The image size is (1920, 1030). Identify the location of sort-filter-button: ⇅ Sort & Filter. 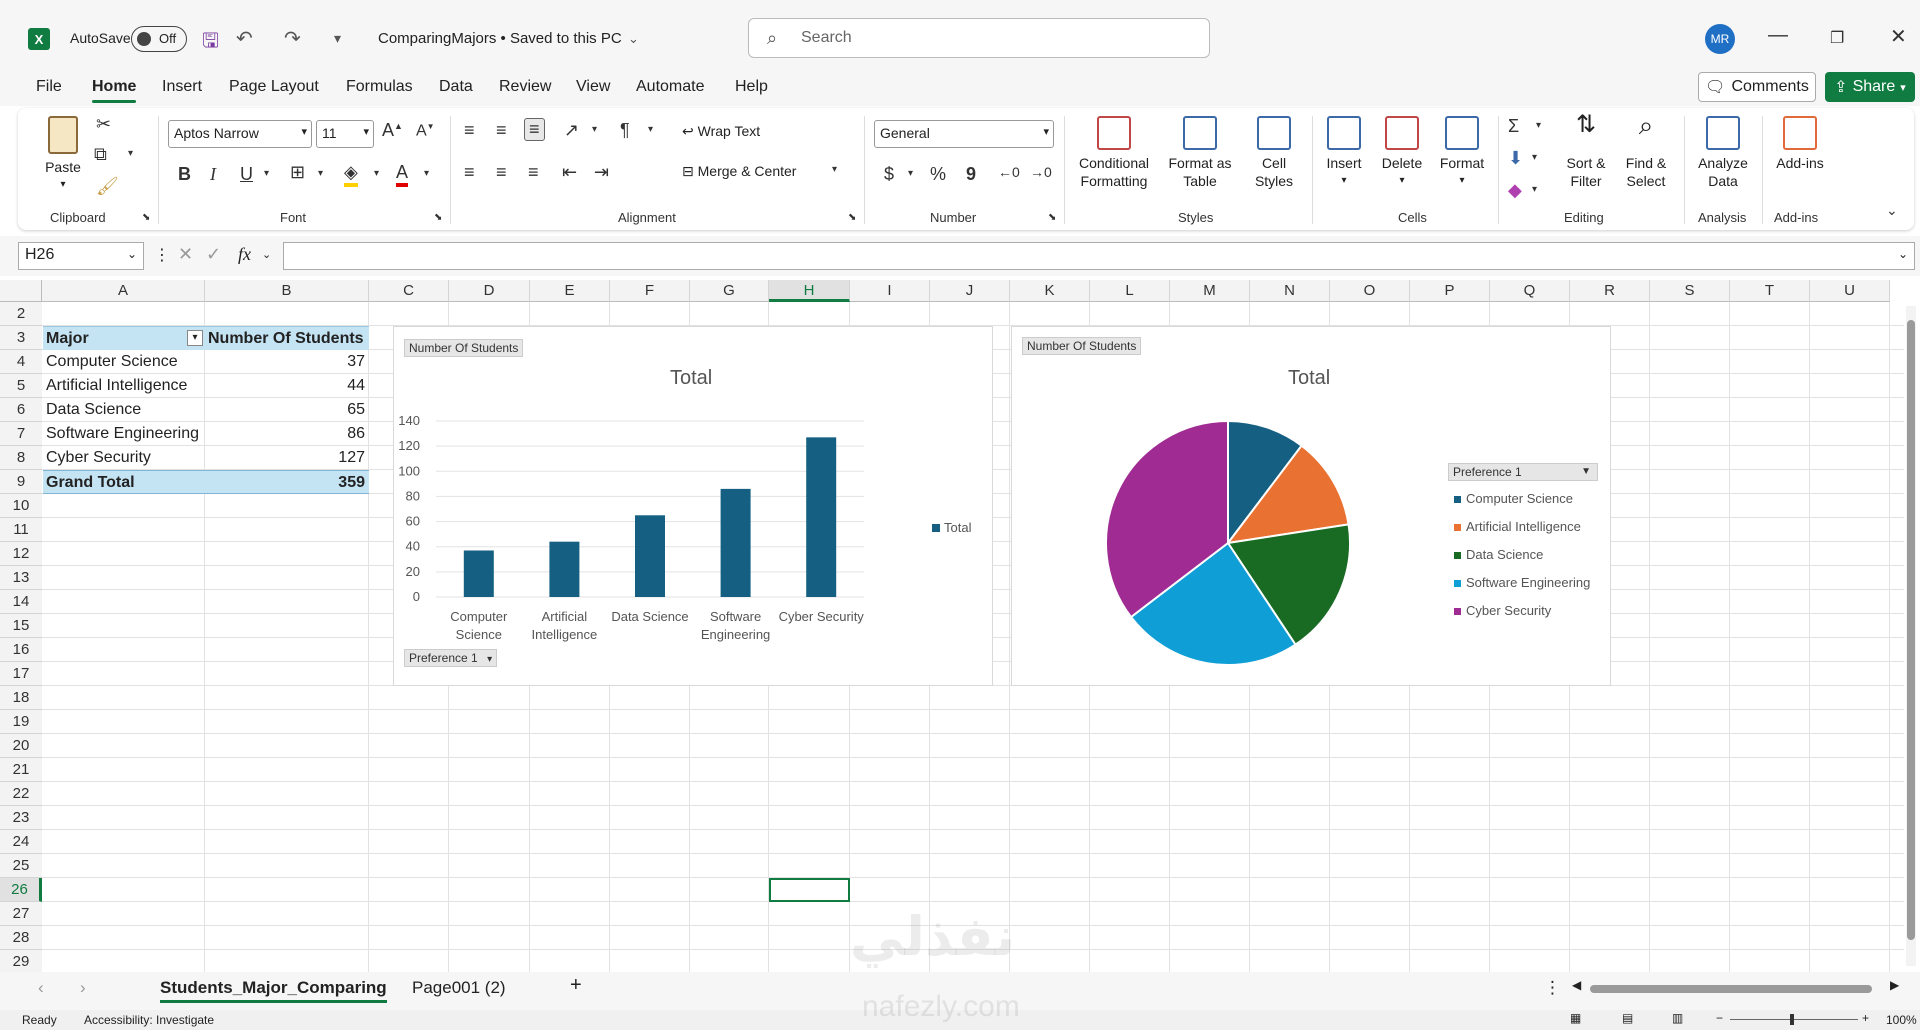
(1586, 151).